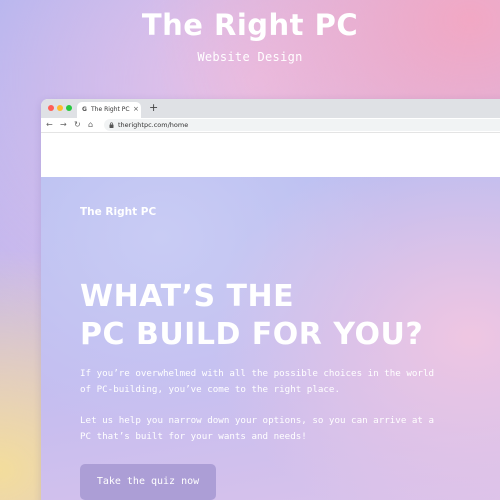 The height and width of the screenshot is (500, 500). What do you see at coordinates (250, 25) in the screenshot?
I see `presentation-title: The Right PC` at bounding box center [250, 25].